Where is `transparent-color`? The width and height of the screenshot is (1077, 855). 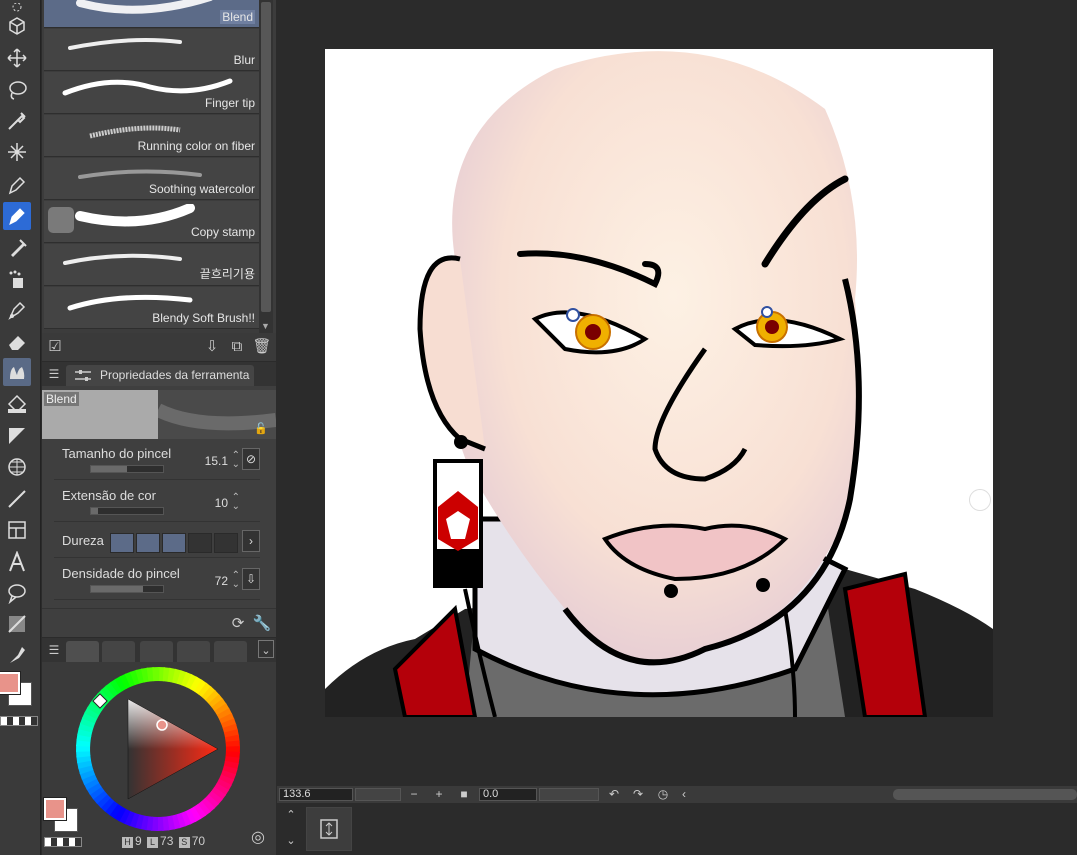 transparent-color is located at coordinates (19, 721).